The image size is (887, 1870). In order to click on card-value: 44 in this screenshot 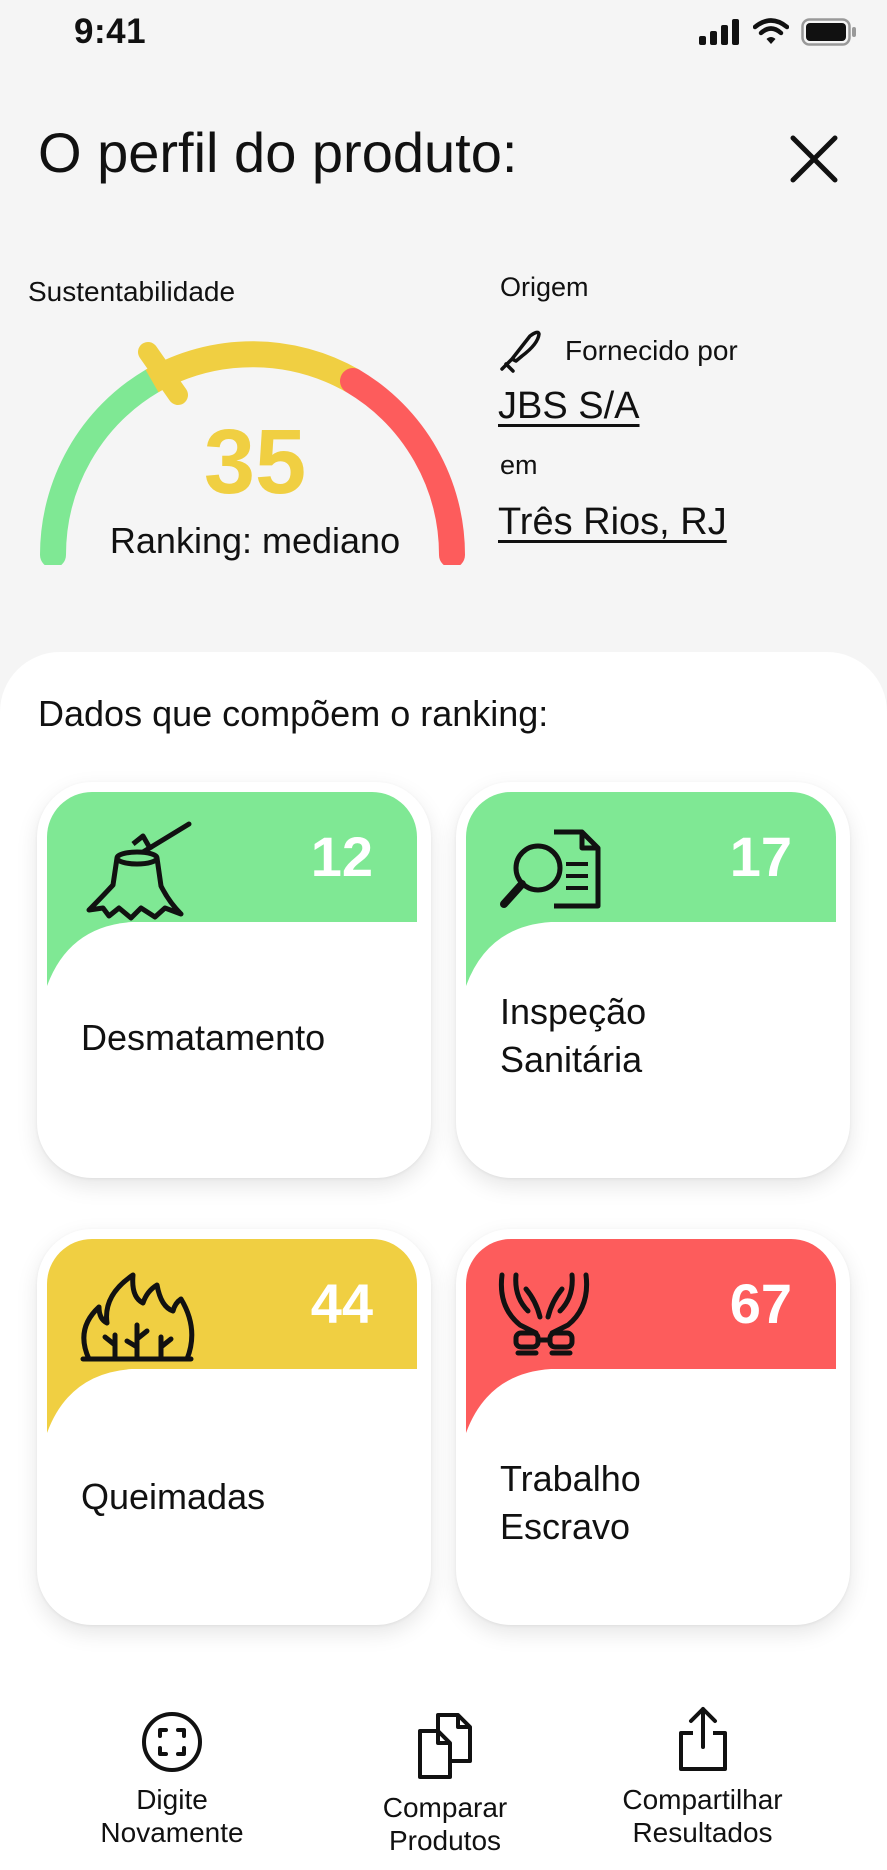, I will do `click(341, 1303)`.